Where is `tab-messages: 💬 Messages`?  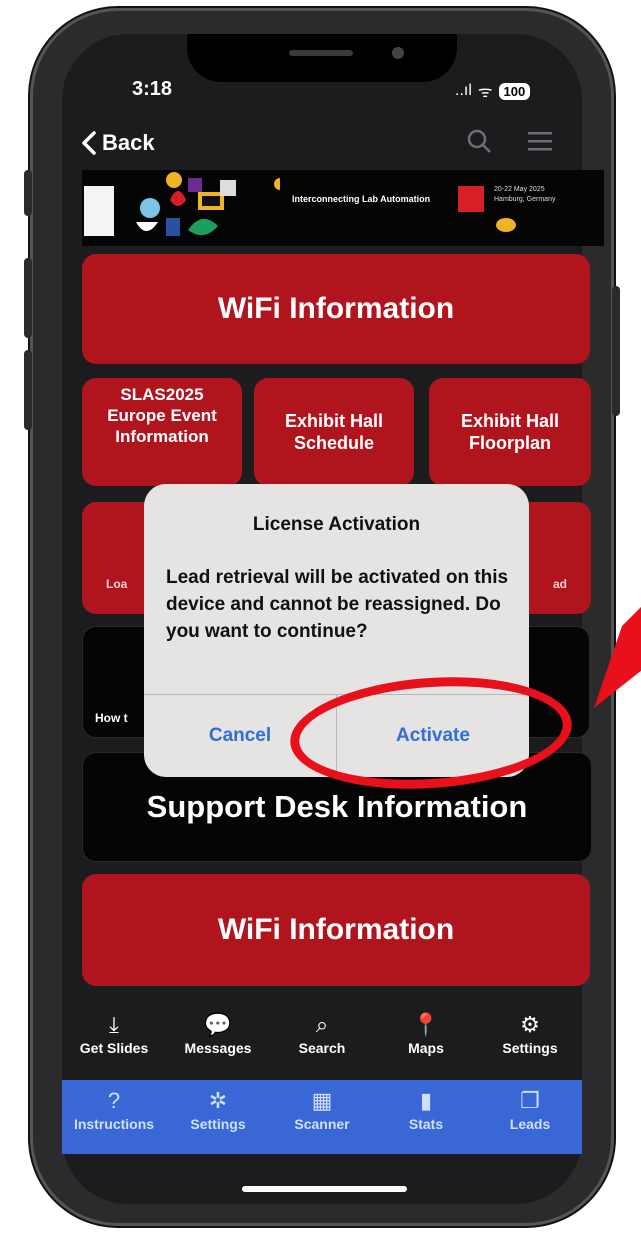 tab-messages: 💬 Messages is located at coordinates (218, 1034).